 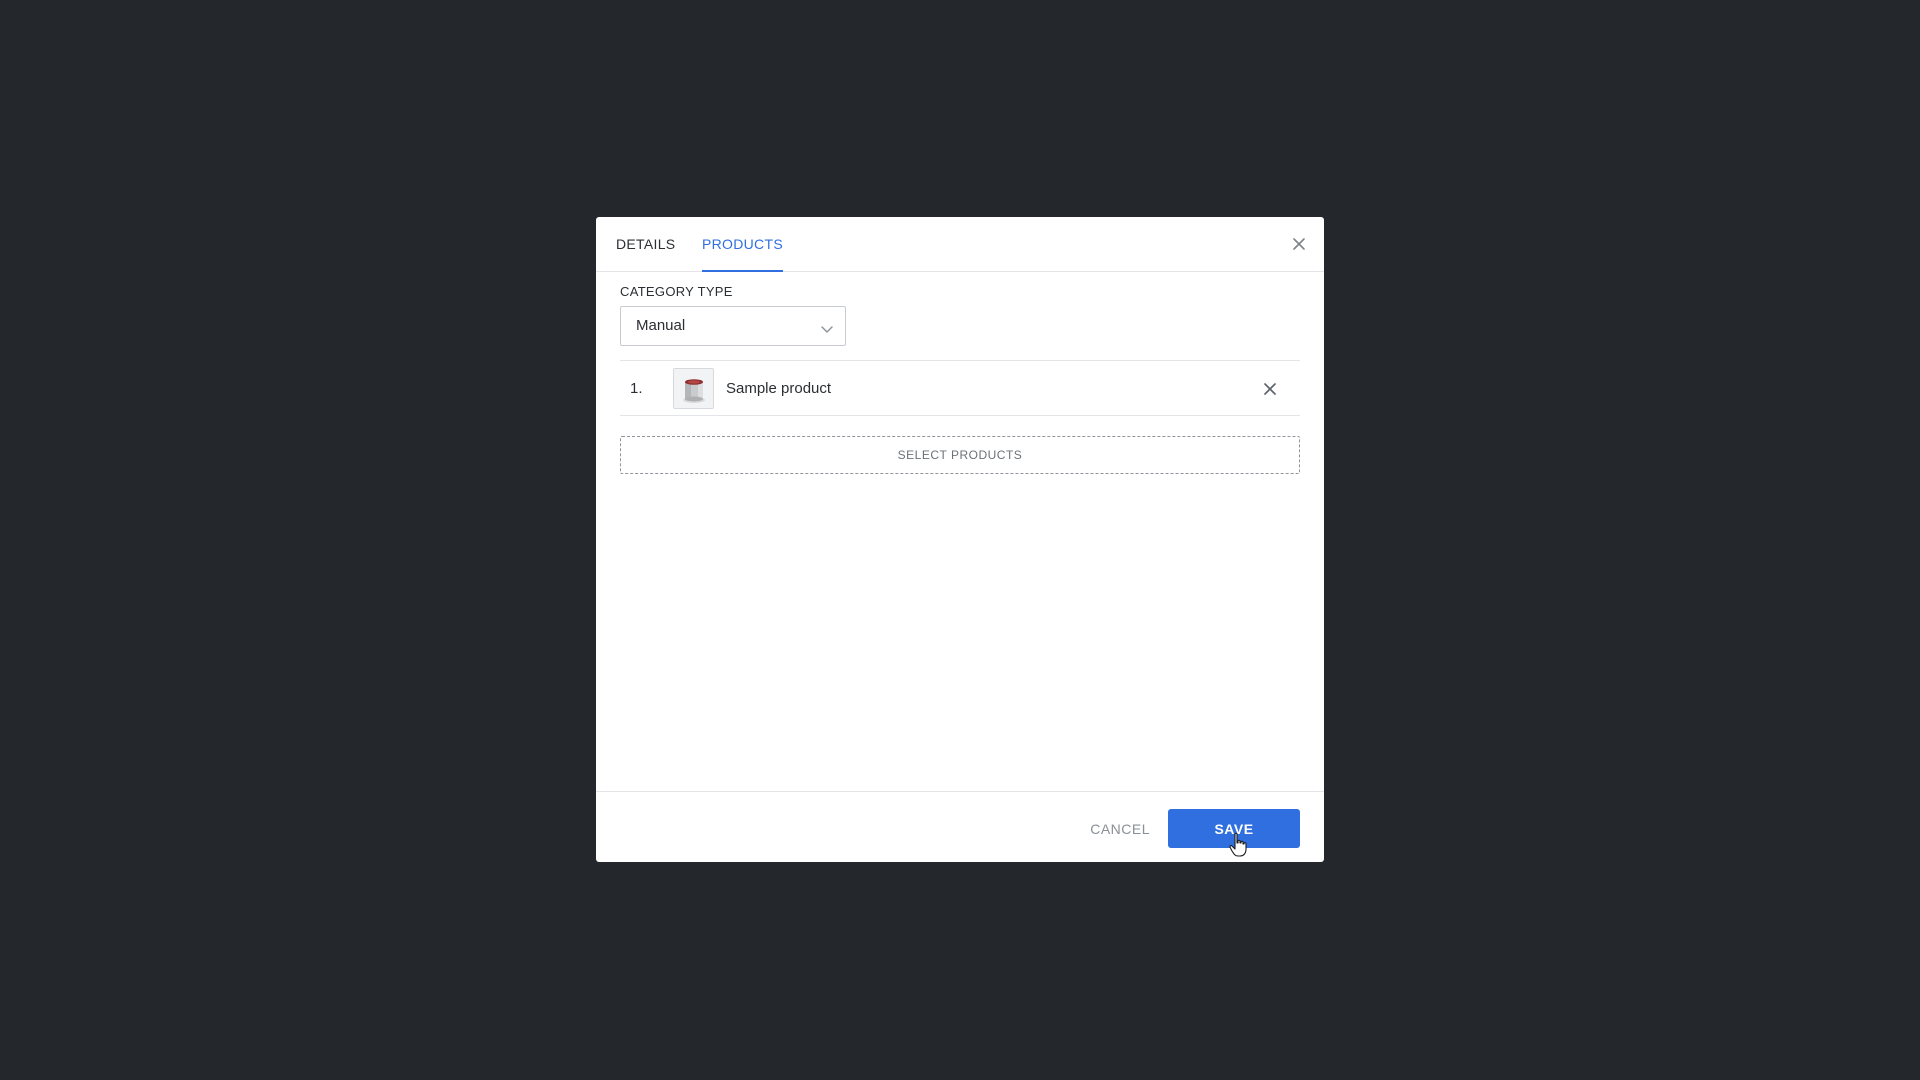 I want to click on select-products-button: SELECT PRODUCTS, so click(x=960, y=455).